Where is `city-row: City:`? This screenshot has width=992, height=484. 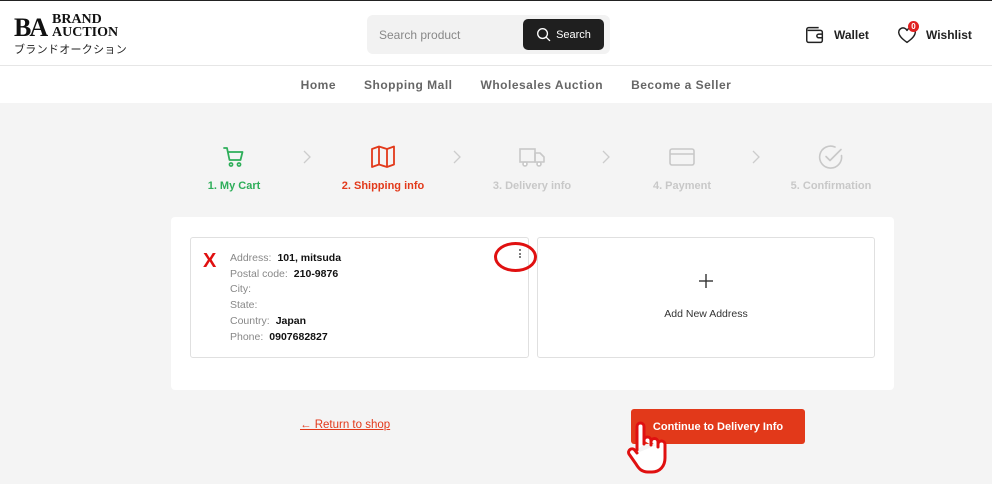
city-row: City: is located at coordinates (285, 290).